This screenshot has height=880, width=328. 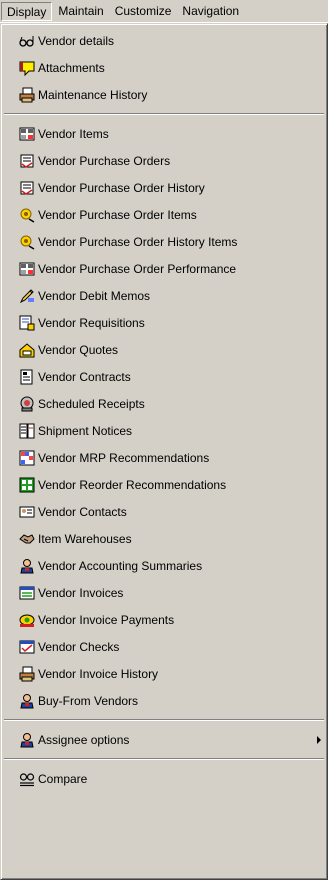 What do you see at coordinates (98, 673) in the screenshot?
I see `menu-item-label: Vendor Invoice History` at bounding box center [98, 673].